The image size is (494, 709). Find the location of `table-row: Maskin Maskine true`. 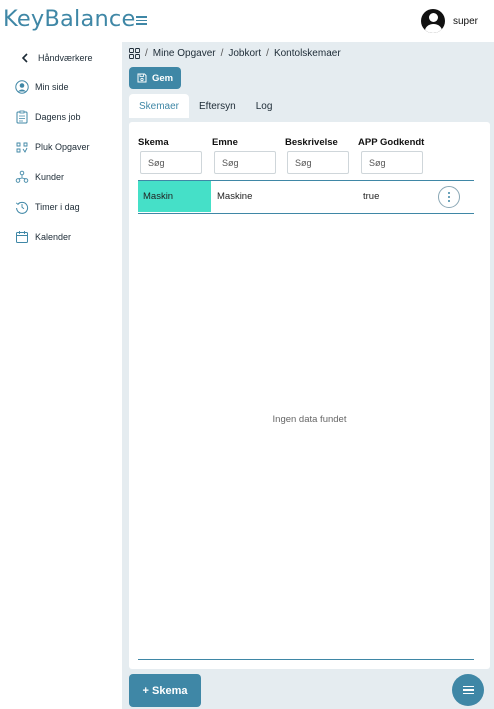

table-row: Maskin Maskine true is located at coordinates (306, 197).